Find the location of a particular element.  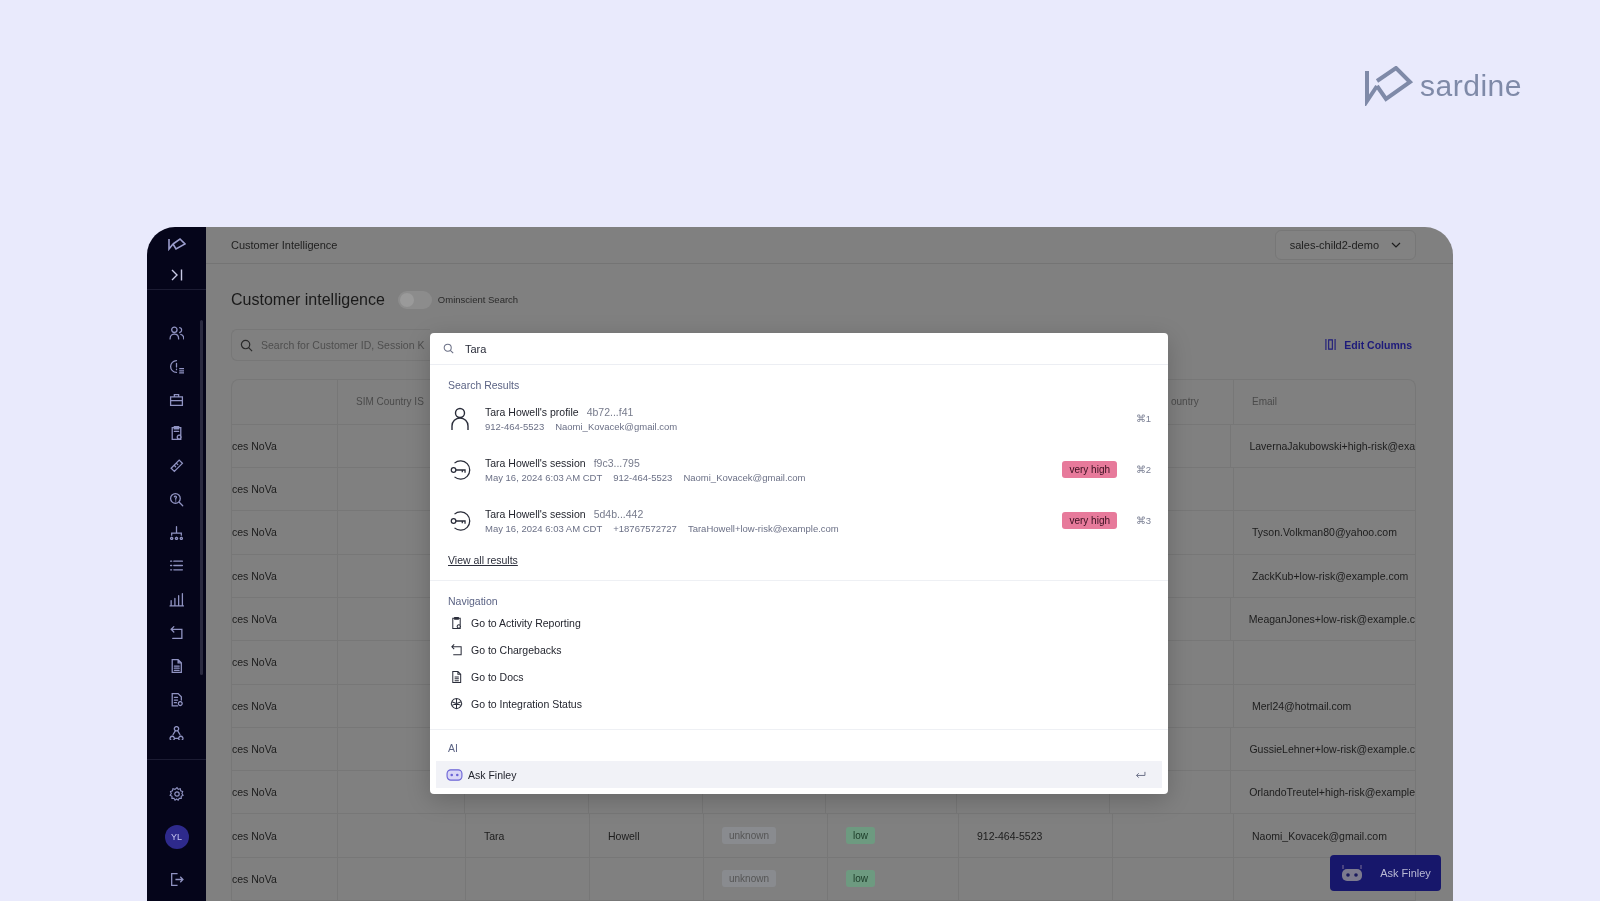

chevron-down-icon is located at coordinates (1396, 244).